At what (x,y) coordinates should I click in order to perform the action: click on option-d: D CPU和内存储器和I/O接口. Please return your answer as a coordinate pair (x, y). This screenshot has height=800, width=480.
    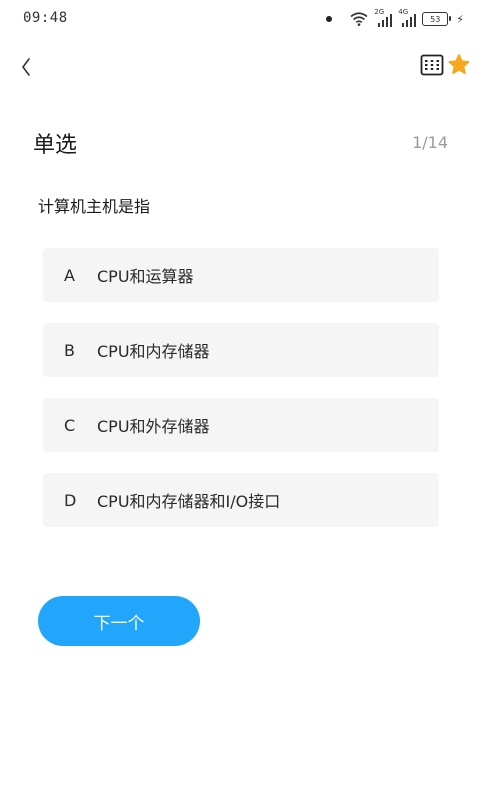
    Looking at the image, I should click on (241, 500).